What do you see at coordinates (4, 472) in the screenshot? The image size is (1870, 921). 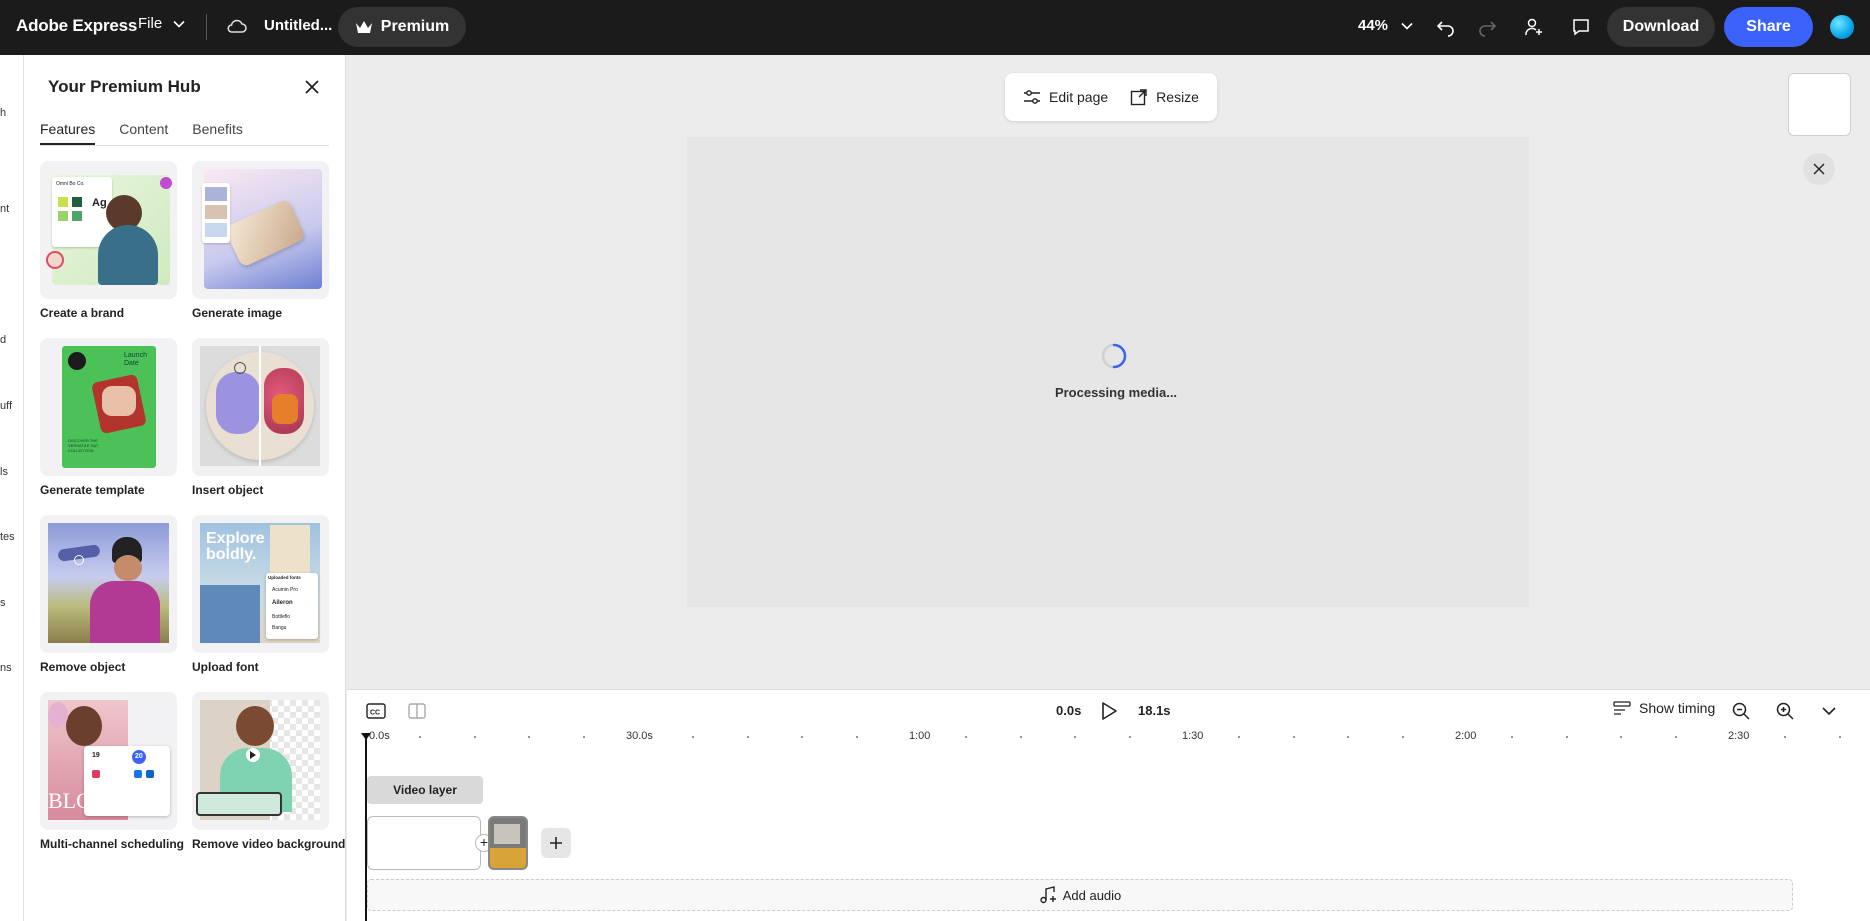 I see `rail-item: ls` at bounding box center [4, 472].